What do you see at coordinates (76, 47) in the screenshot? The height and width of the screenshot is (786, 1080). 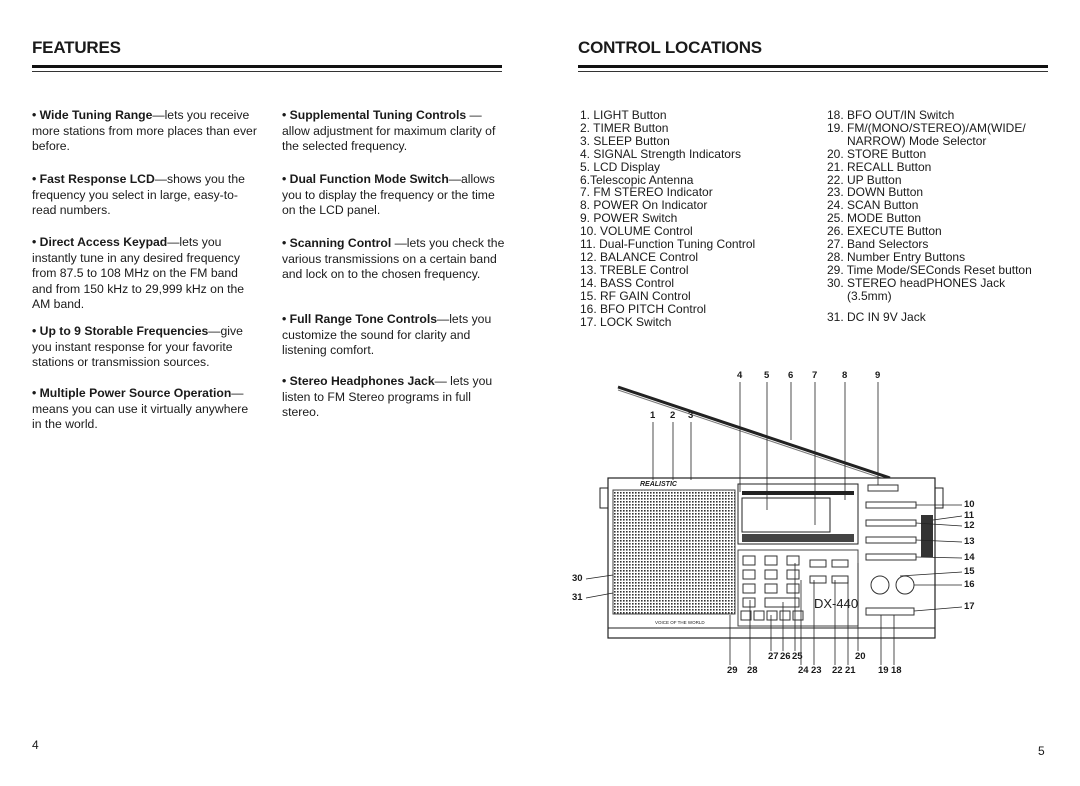 I see `features-heading: FEATURES` at bounding box center [76, 47].